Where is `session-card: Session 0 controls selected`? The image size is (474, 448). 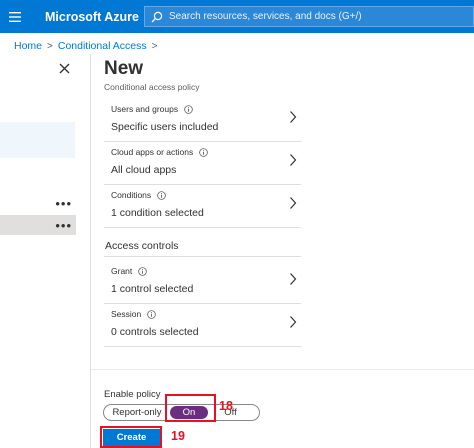 session-card: Session 0 controls selected is located at coordinates (202, 325).